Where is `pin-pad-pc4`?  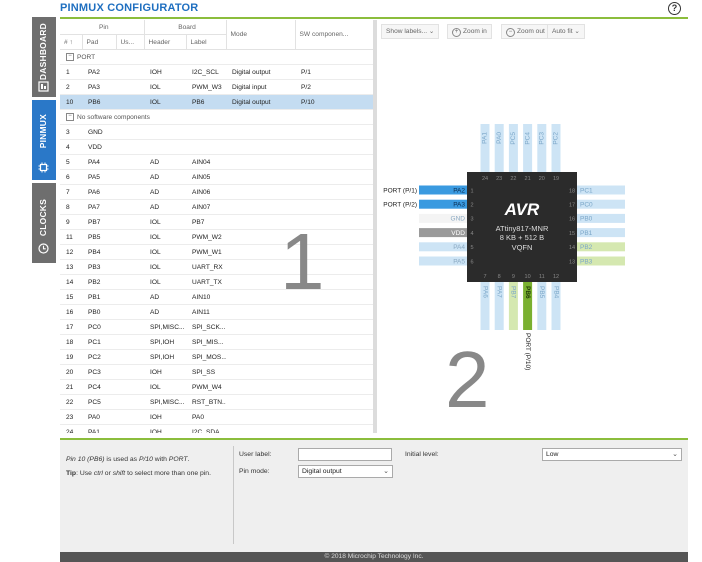
pin-pad-pc4 is located at coordinates (528, 148).